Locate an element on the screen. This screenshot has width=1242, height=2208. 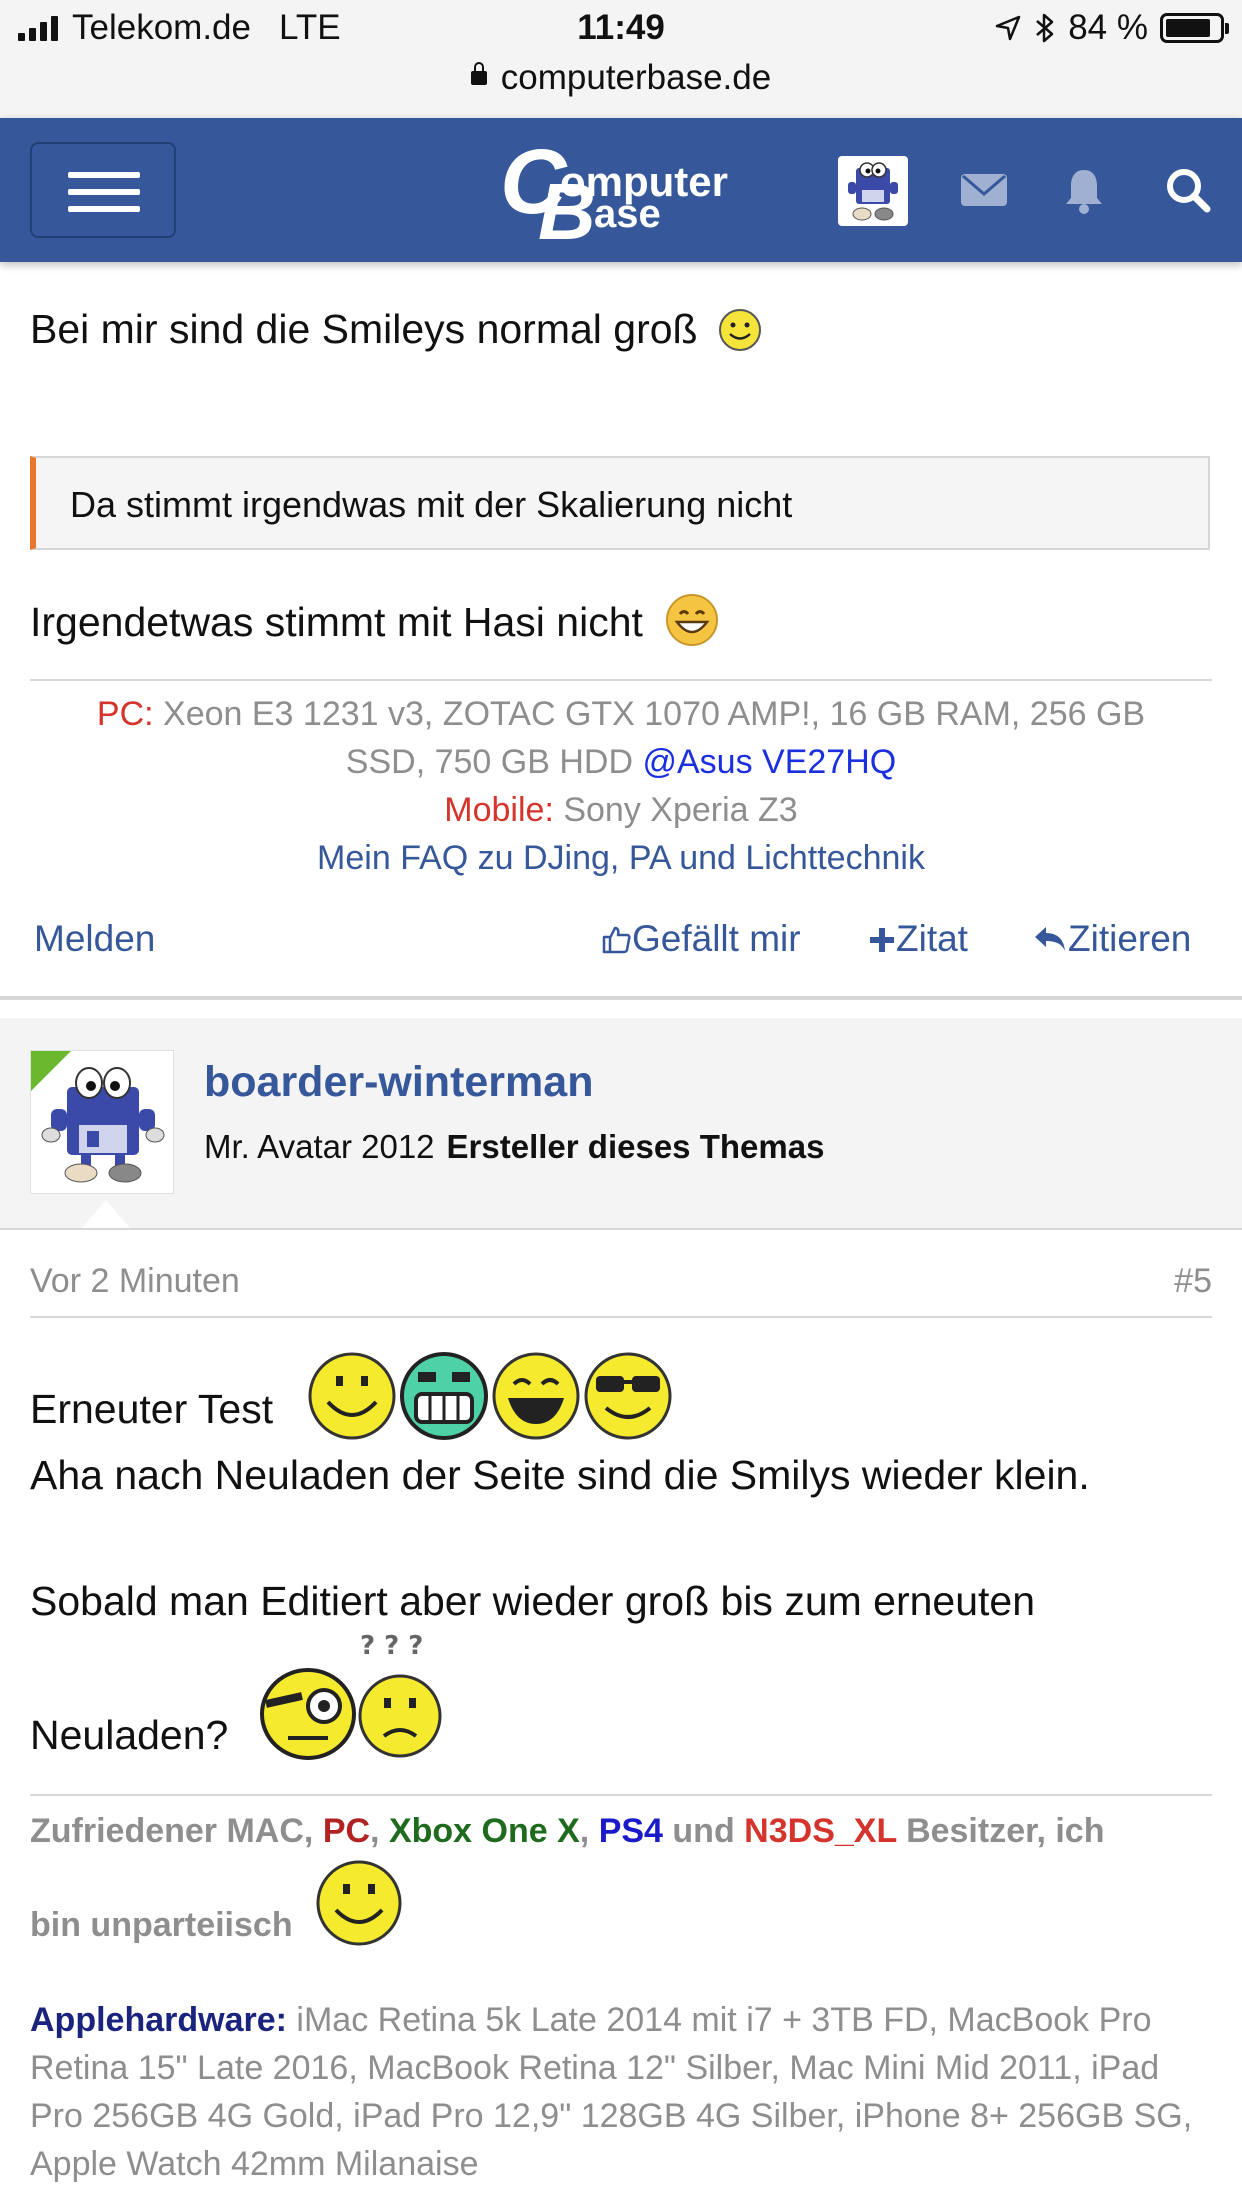
creator-badge: Ersteller dieses Themas is located at coordinates (635, 1146).